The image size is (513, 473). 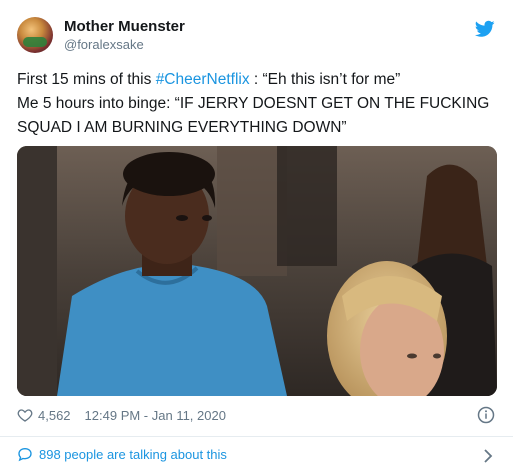 I want to click on info-icon, so click(x=486, y=415).